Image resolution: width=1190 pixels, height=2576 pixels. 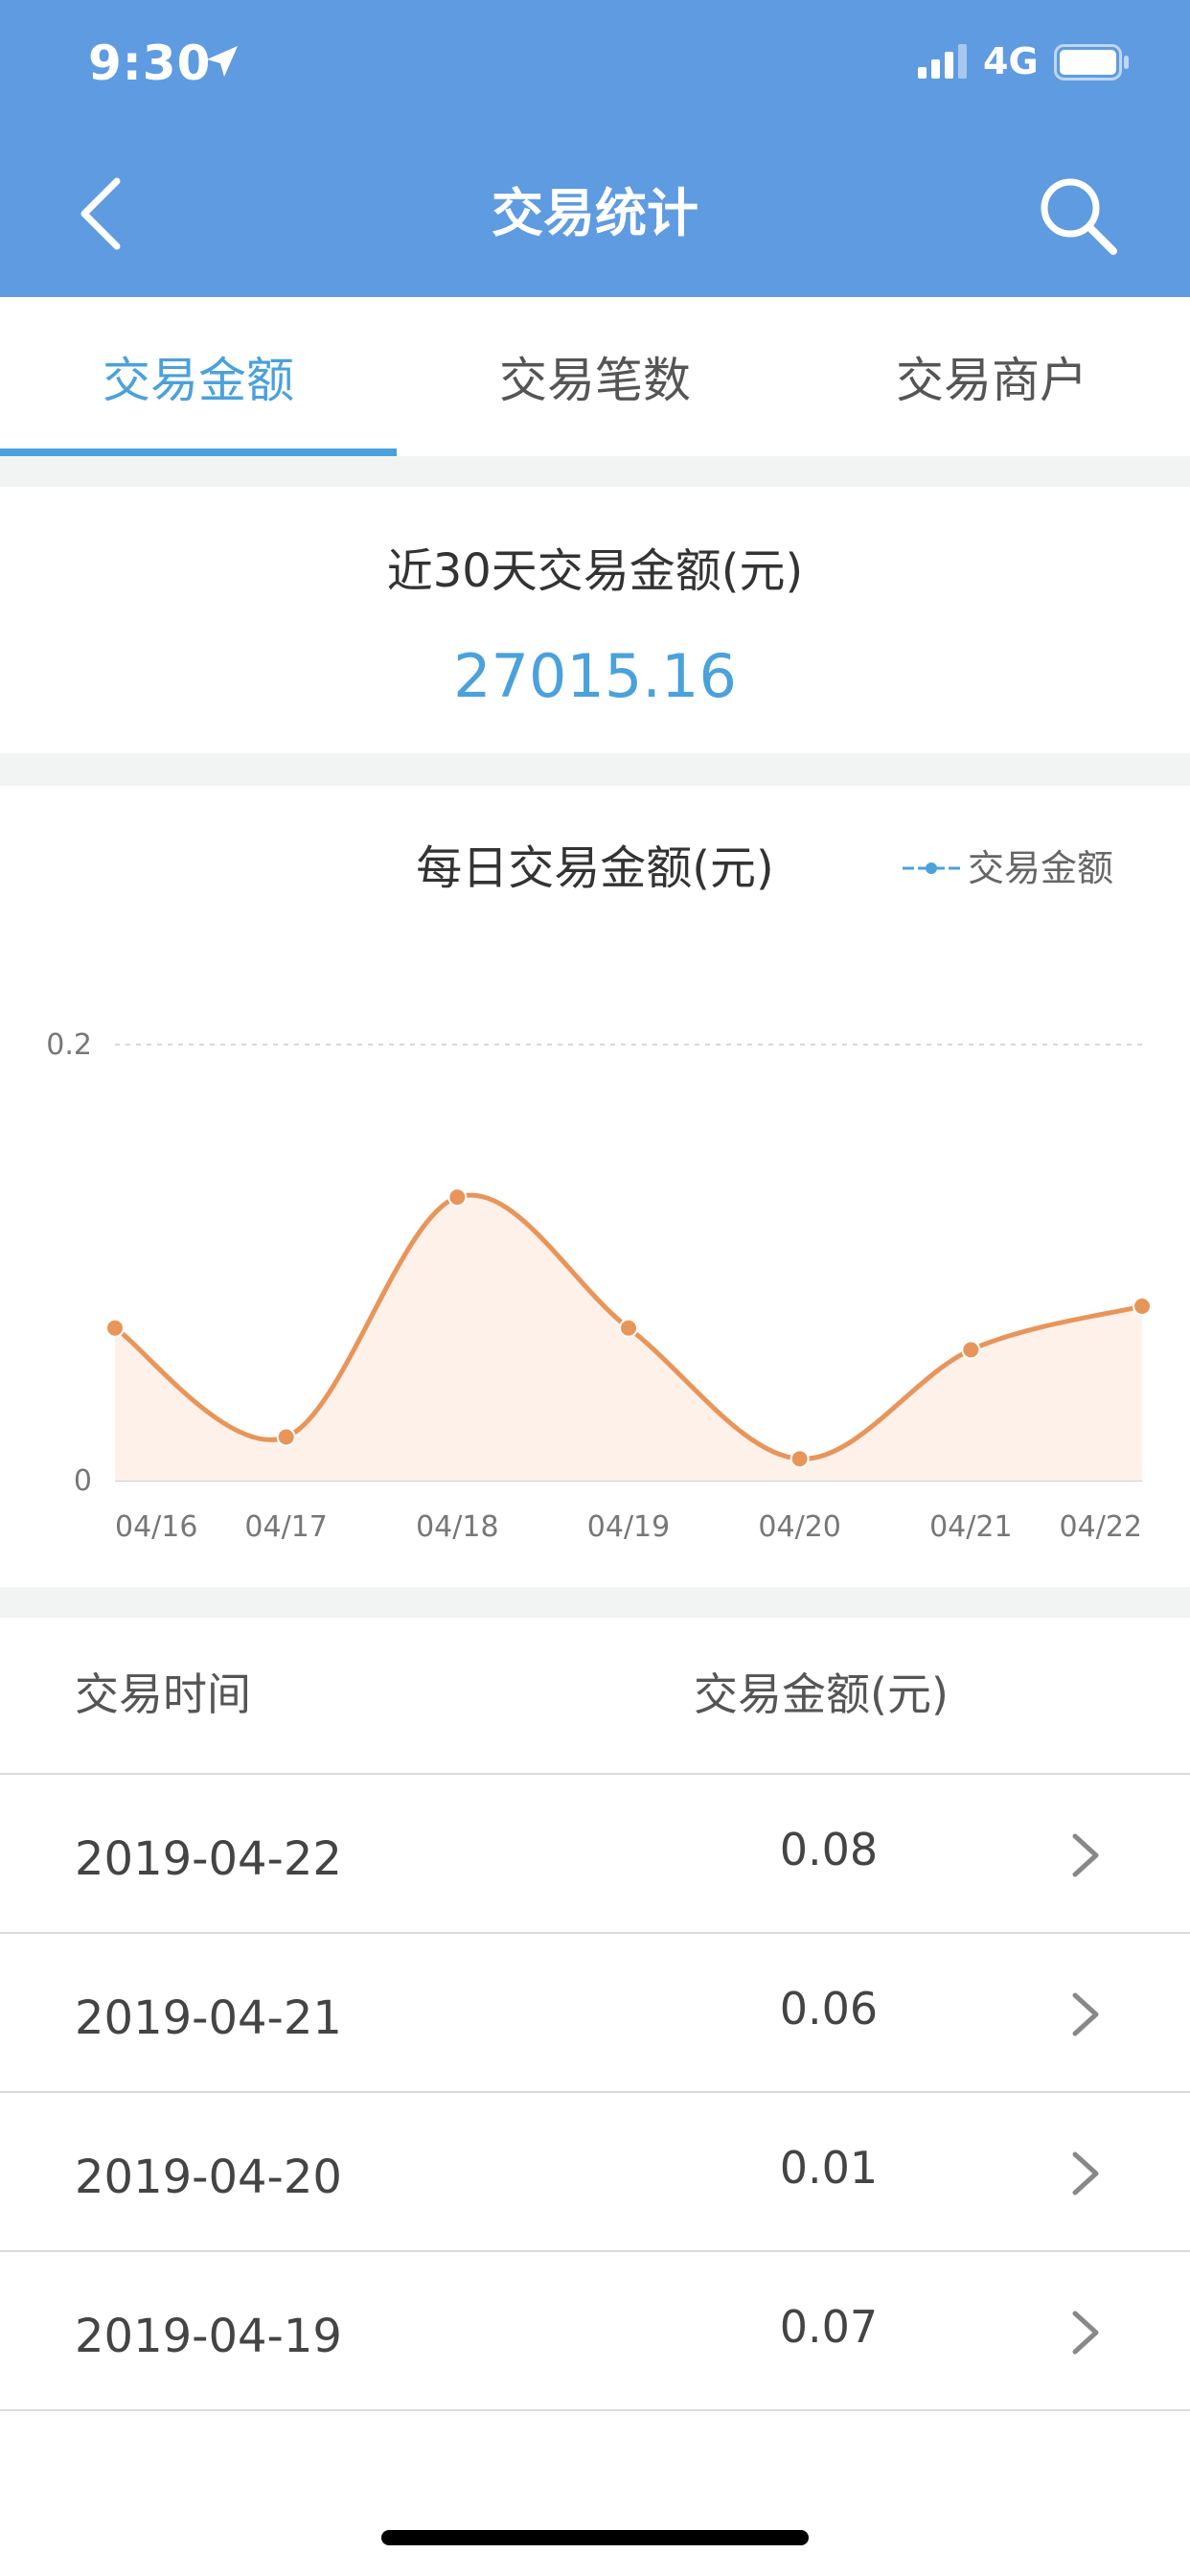 I want to click on tab-transaction-amount: 交易金额, so click(x=199, y=376).